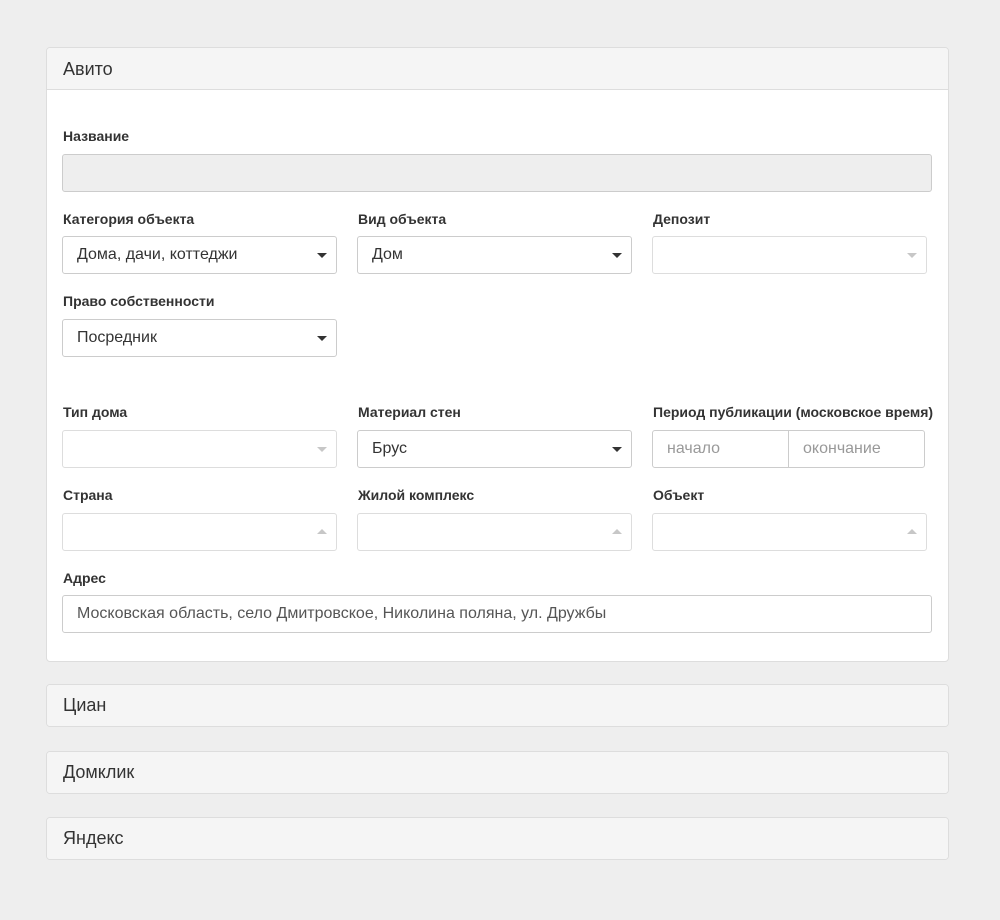 The image size is (1000, 920). What do you see at coordinates (390, 448) in the screenshot?
I see `wall-material-value: Брус` at bounding box center [390, 448].